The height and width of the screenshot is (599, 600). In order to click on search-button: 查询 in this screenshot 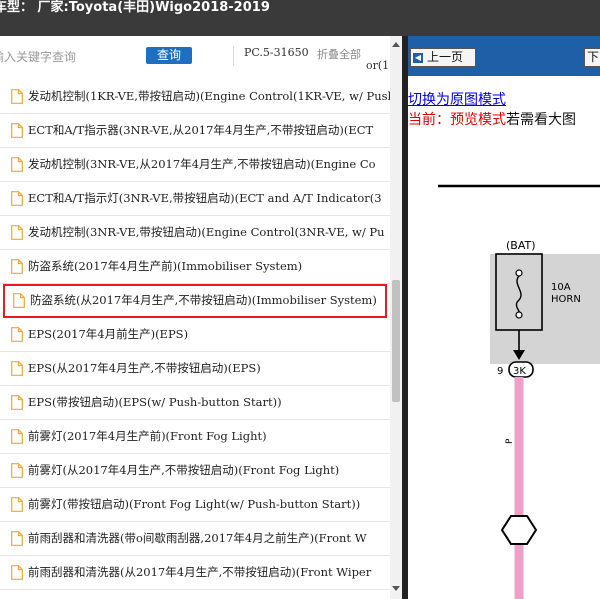, I will do `click(169, 55)`.